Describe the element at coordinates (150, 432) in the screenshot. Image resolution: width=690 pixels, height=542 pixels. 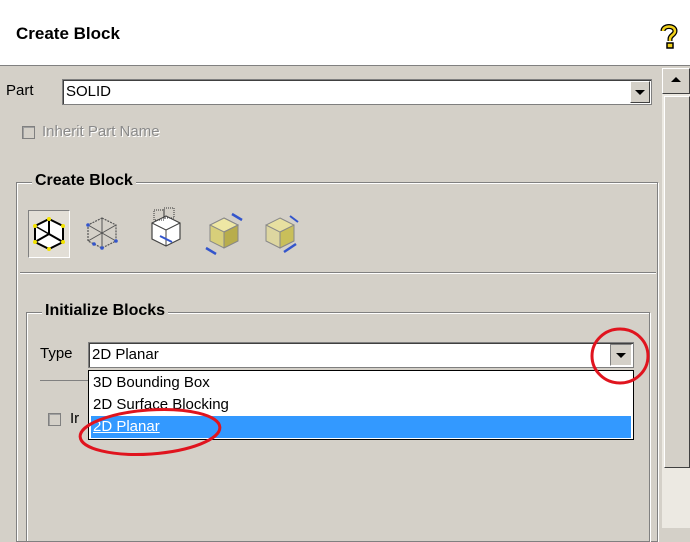
I see `annotation-ellipse-2d-planar` at that location.